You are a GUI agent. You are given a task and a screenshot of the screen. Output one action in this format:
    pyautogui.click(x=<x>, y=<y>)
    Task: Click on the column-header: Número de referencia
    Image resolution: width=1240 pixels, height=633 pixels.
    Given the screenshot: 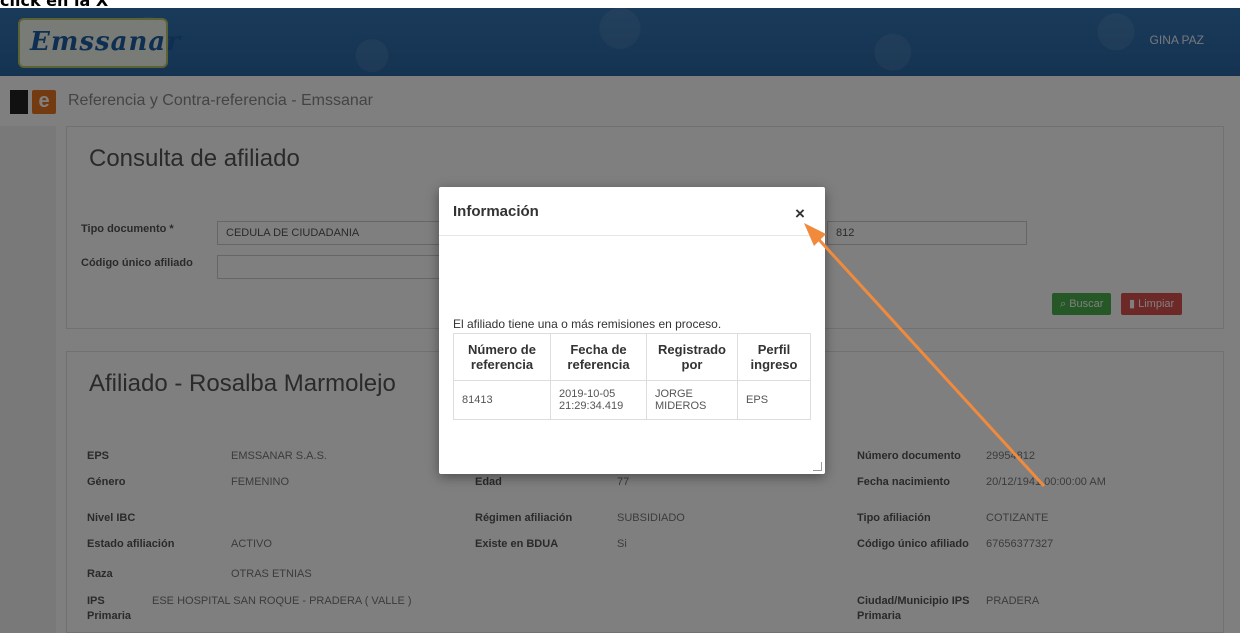 What is the action you would take?
    pyautogui.click(x=502, y=357)
    